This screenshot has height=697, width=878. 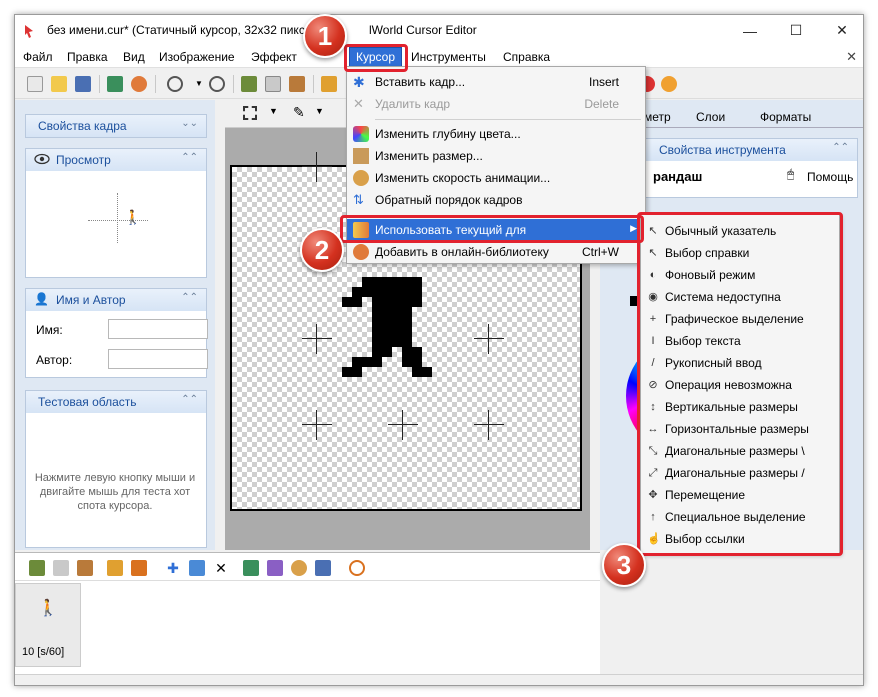 I want to click on help-link: Помощь, so click(x=830, y=177).